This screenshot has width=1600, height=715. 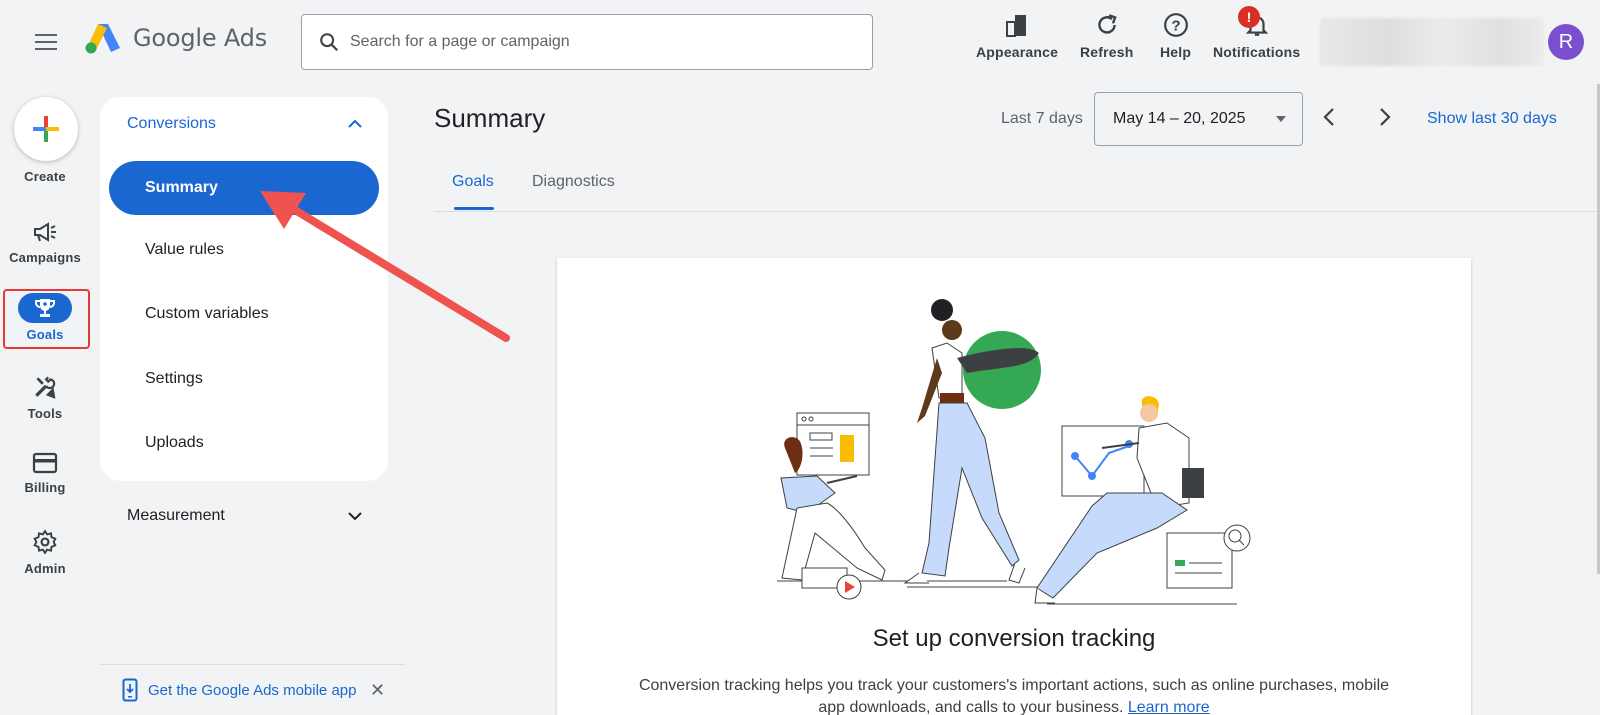 I want to click on tools-icon, so click(x=45, y=387).